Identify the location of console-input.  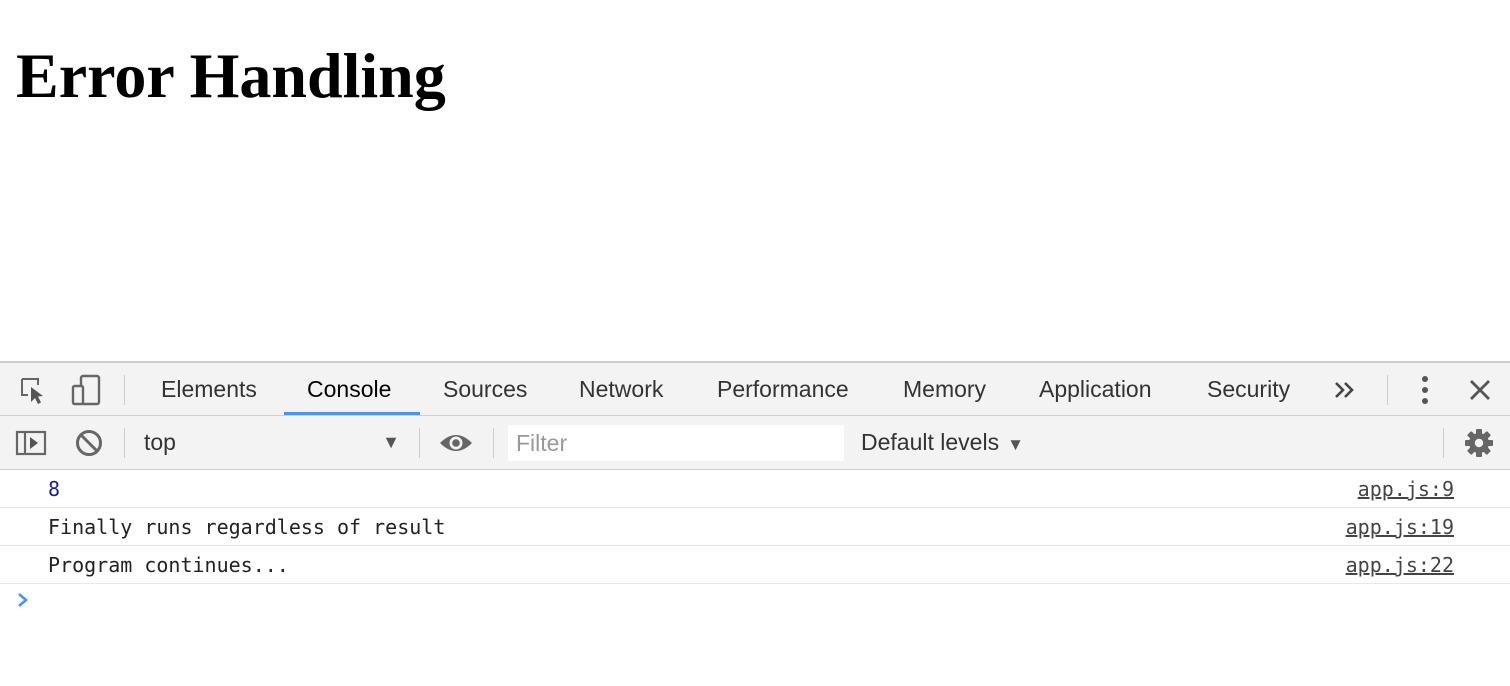
(748, 604).